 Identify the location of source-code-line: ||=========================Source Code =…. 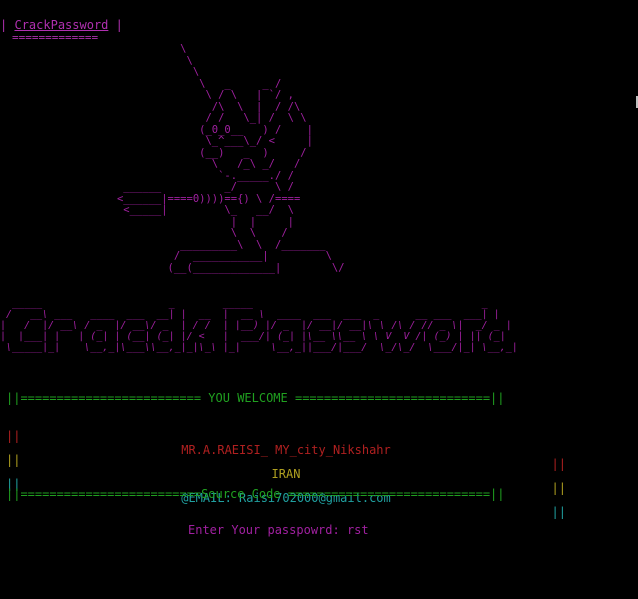
(255, 494).